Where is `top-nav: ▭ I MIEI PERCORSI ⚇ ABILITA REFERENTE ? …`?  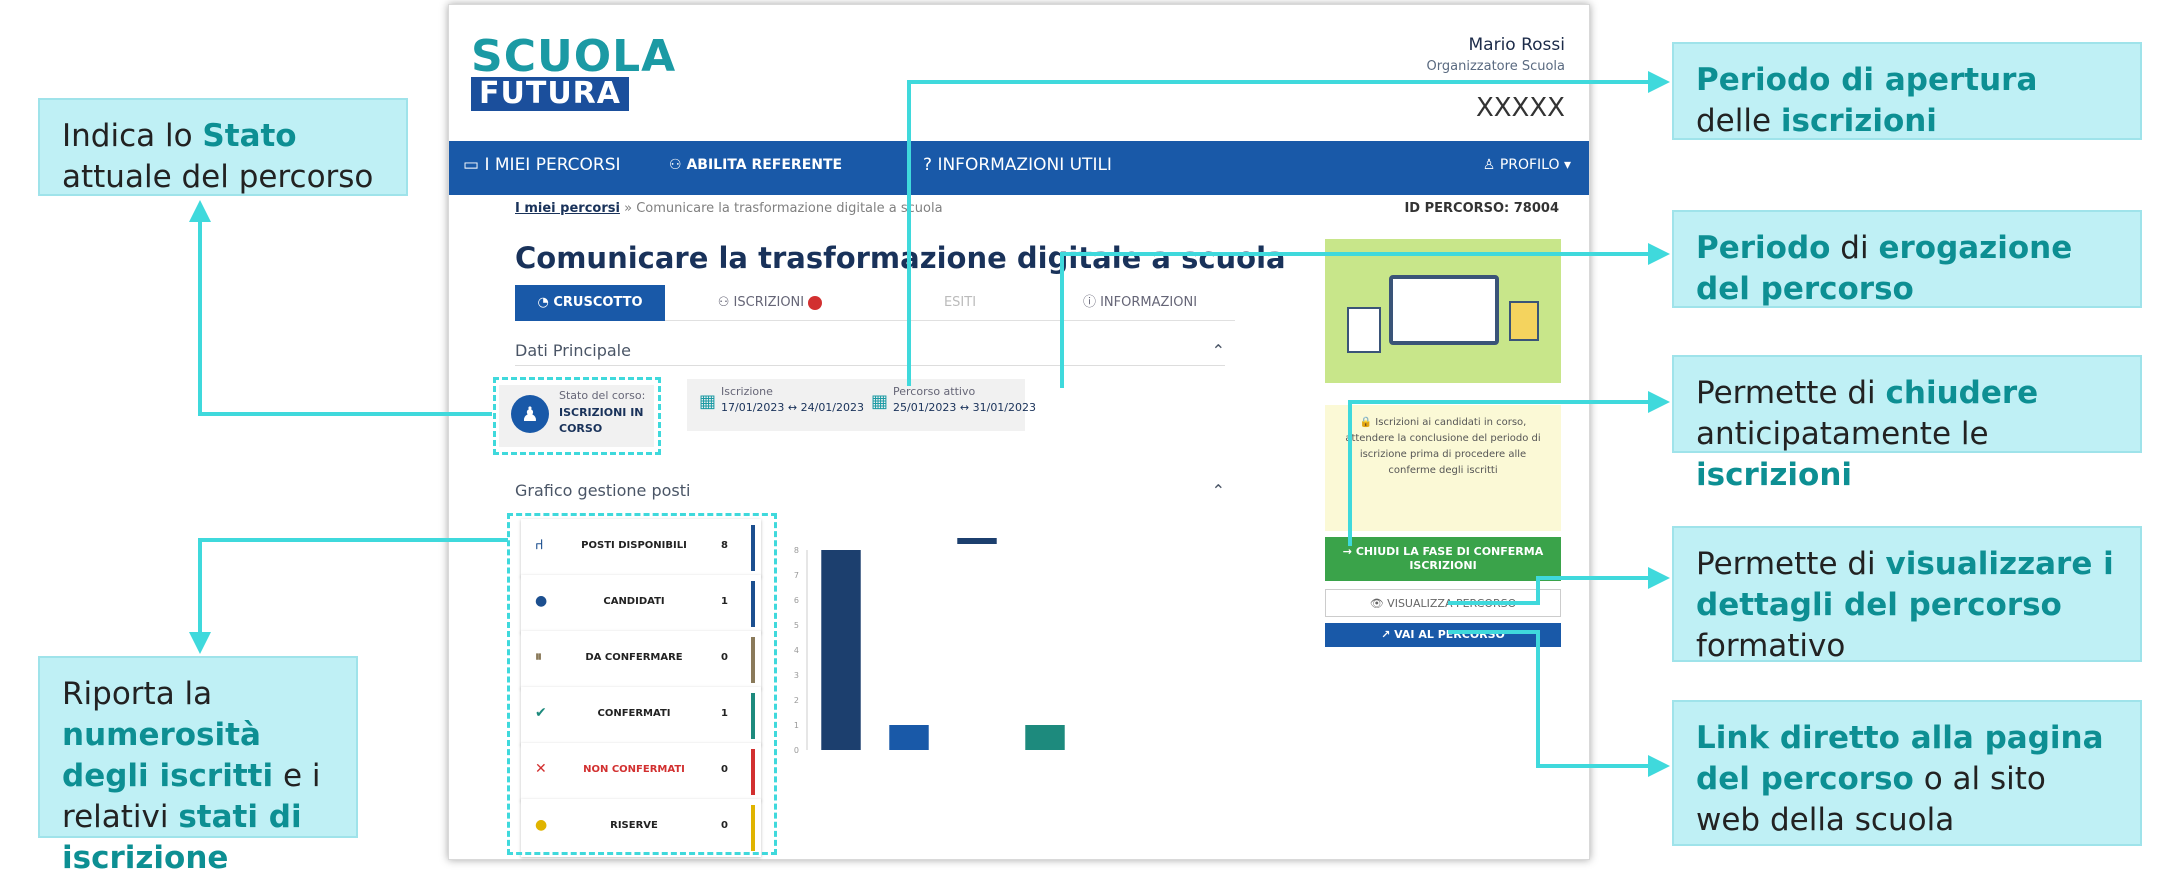
top-nav: ▭ I MIEI PERCORSI ⚇ ABILITA REFERENTE ? … is located at coordinates (1019, 168).